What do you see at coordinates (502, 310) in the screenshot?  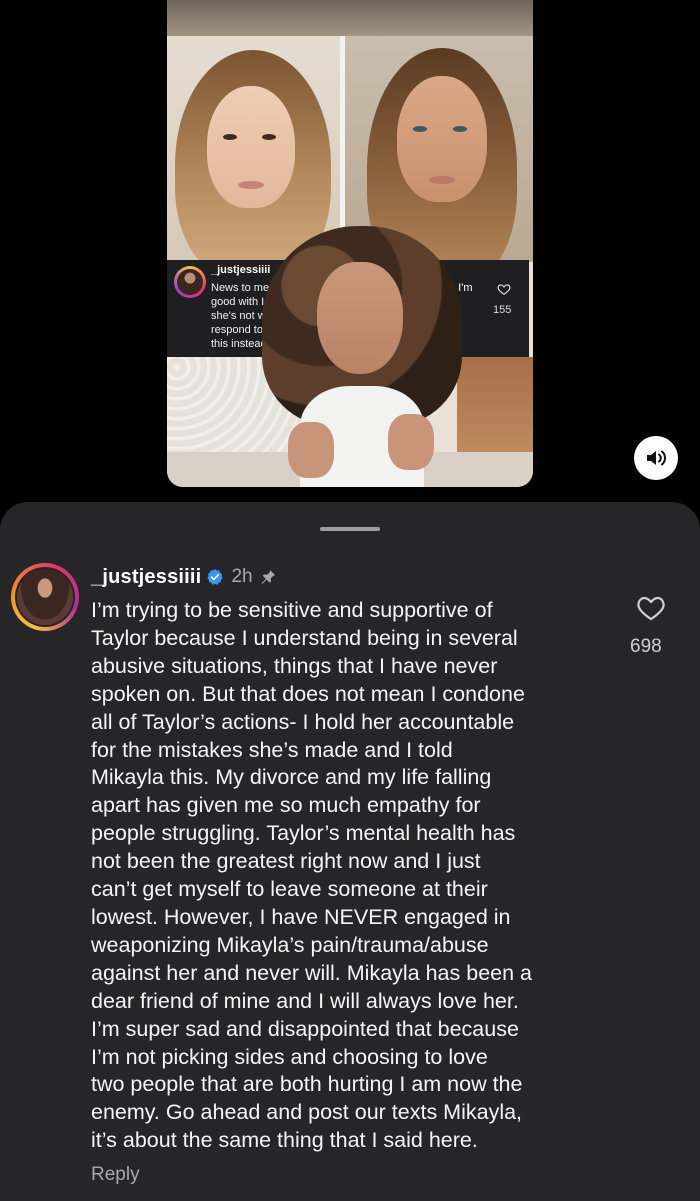 I see `embedded-like-count: 155` at bounding box center [502, 310].